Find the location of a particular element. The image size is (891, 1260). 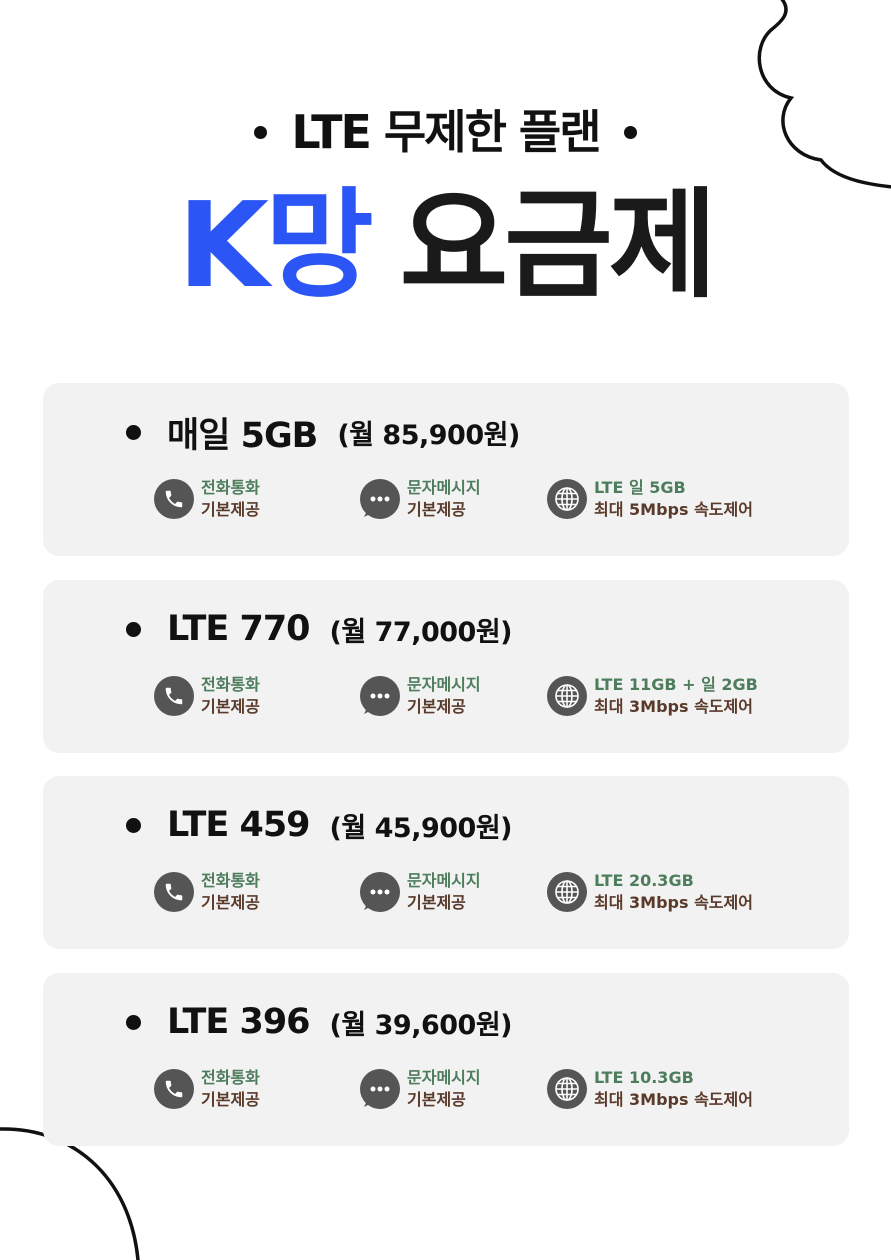

feature-label: LTE 11GB + 일 2GB is located at coordinates (676, 684).